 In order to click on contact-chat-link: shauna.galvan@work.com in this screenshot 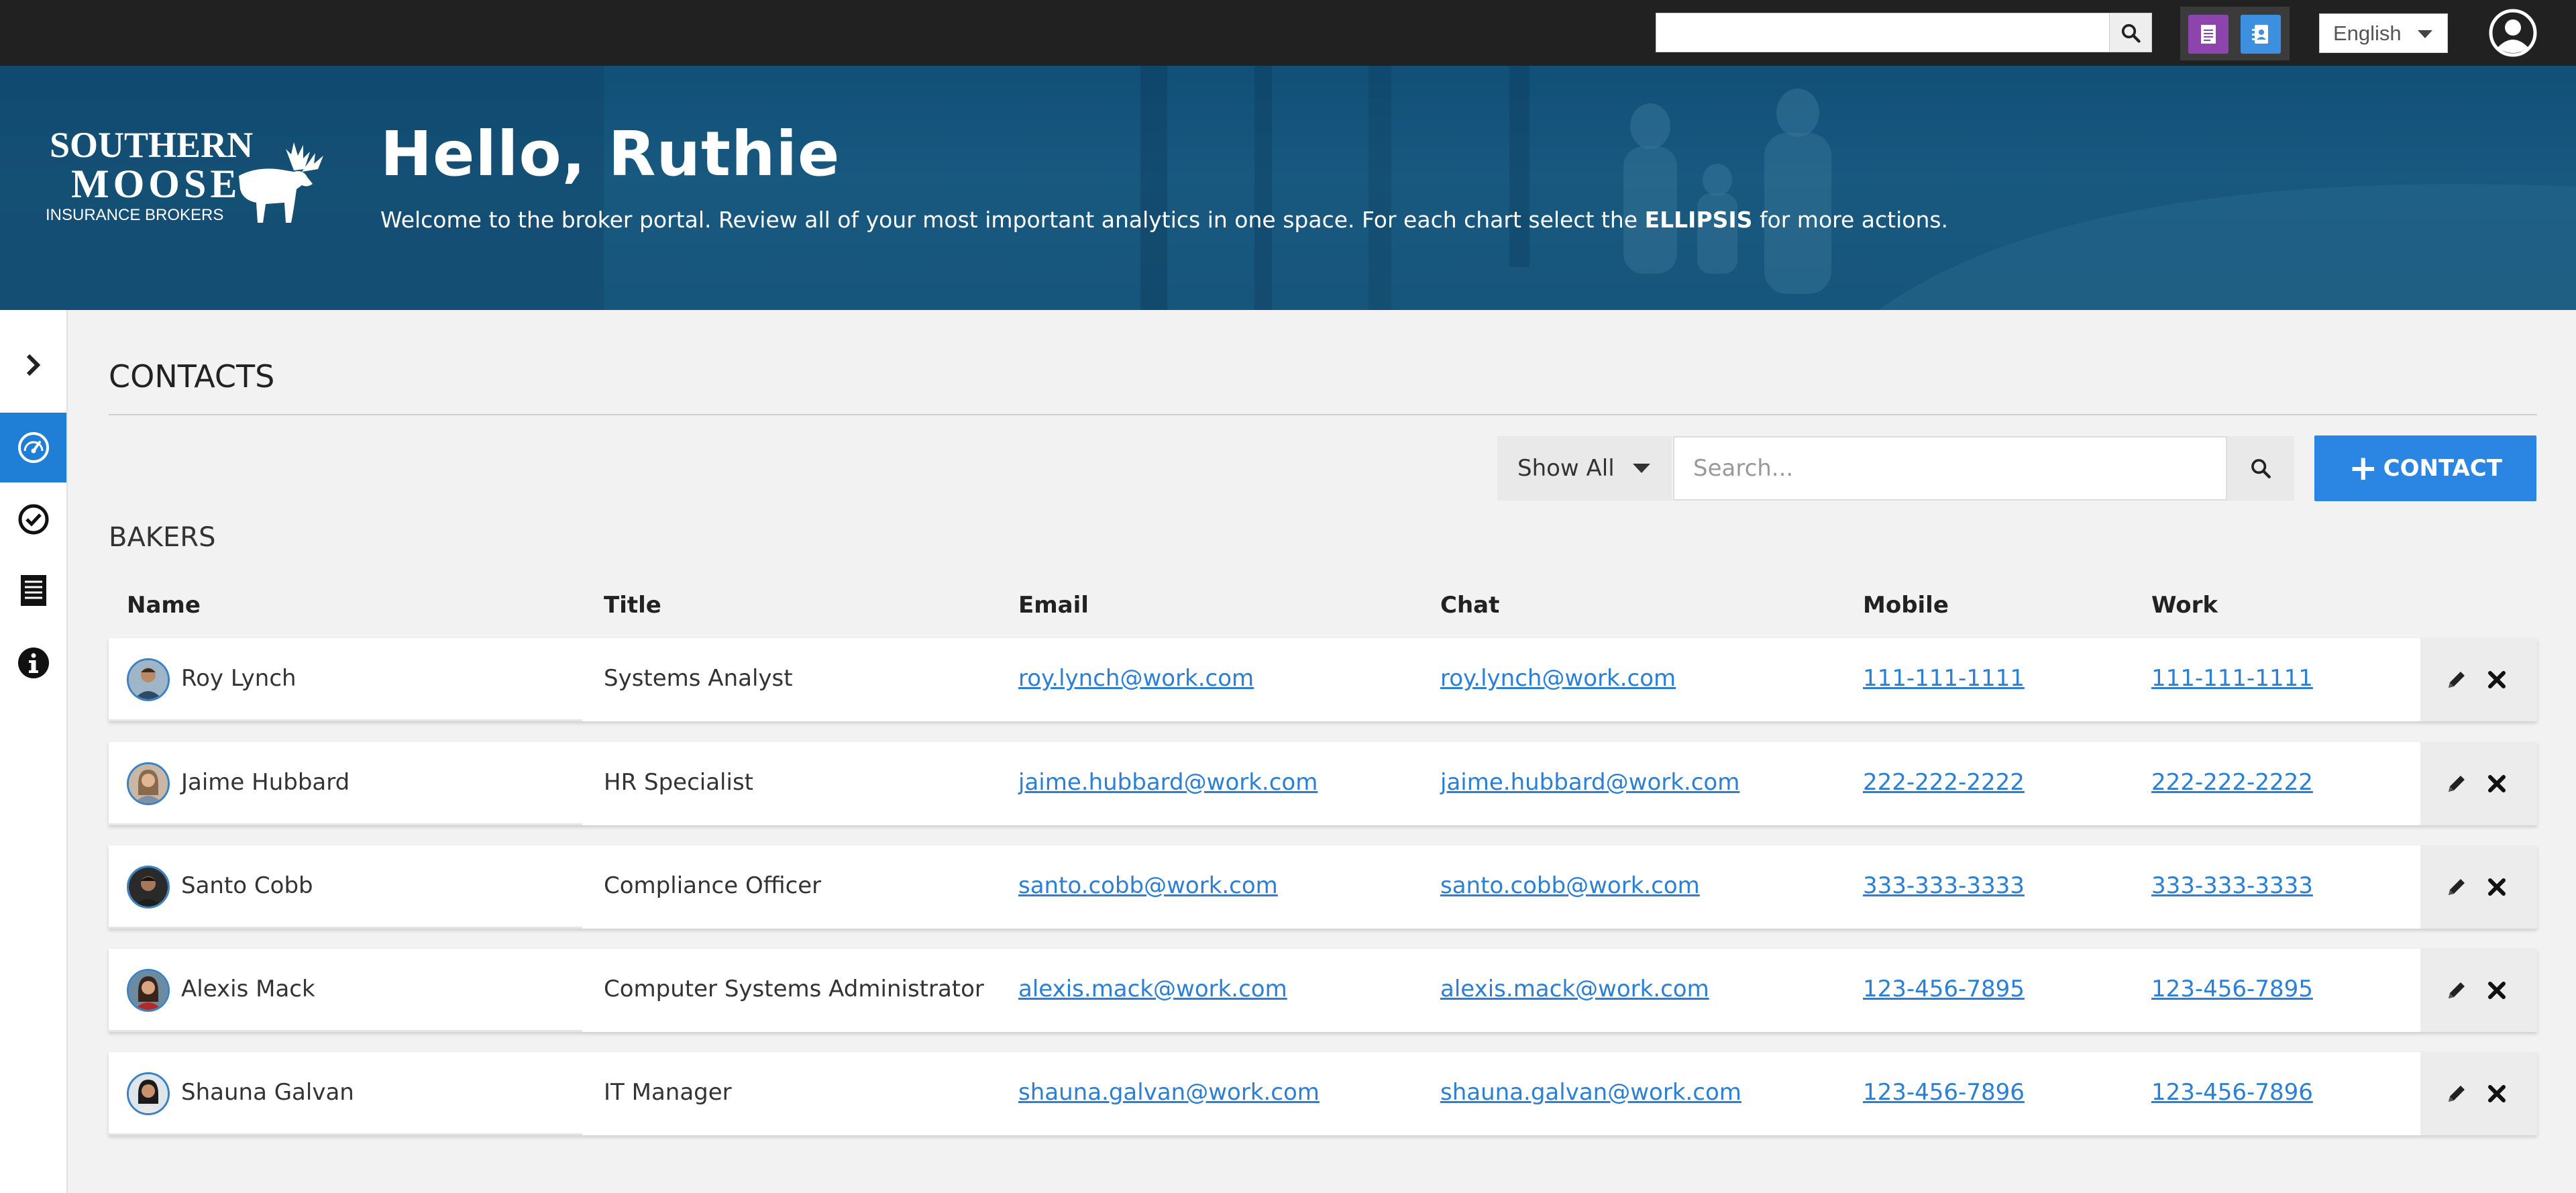, I will do `click(1590, 1092)`.